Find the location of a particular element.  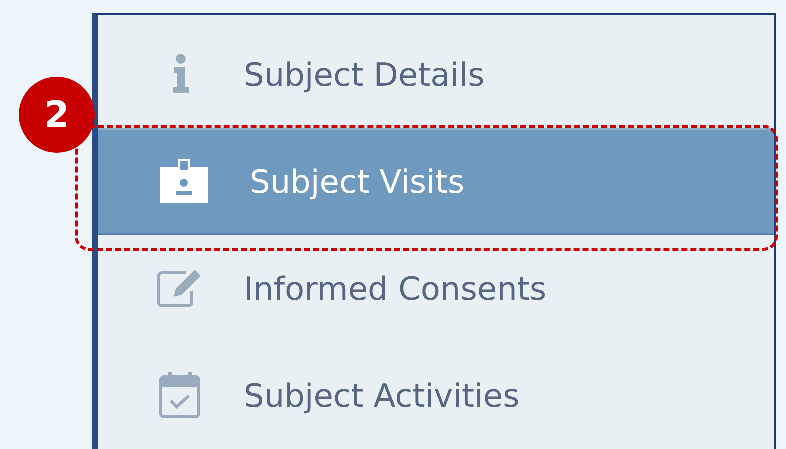

menu-item-label: Informed Consents is located at coordinates (395, 289).